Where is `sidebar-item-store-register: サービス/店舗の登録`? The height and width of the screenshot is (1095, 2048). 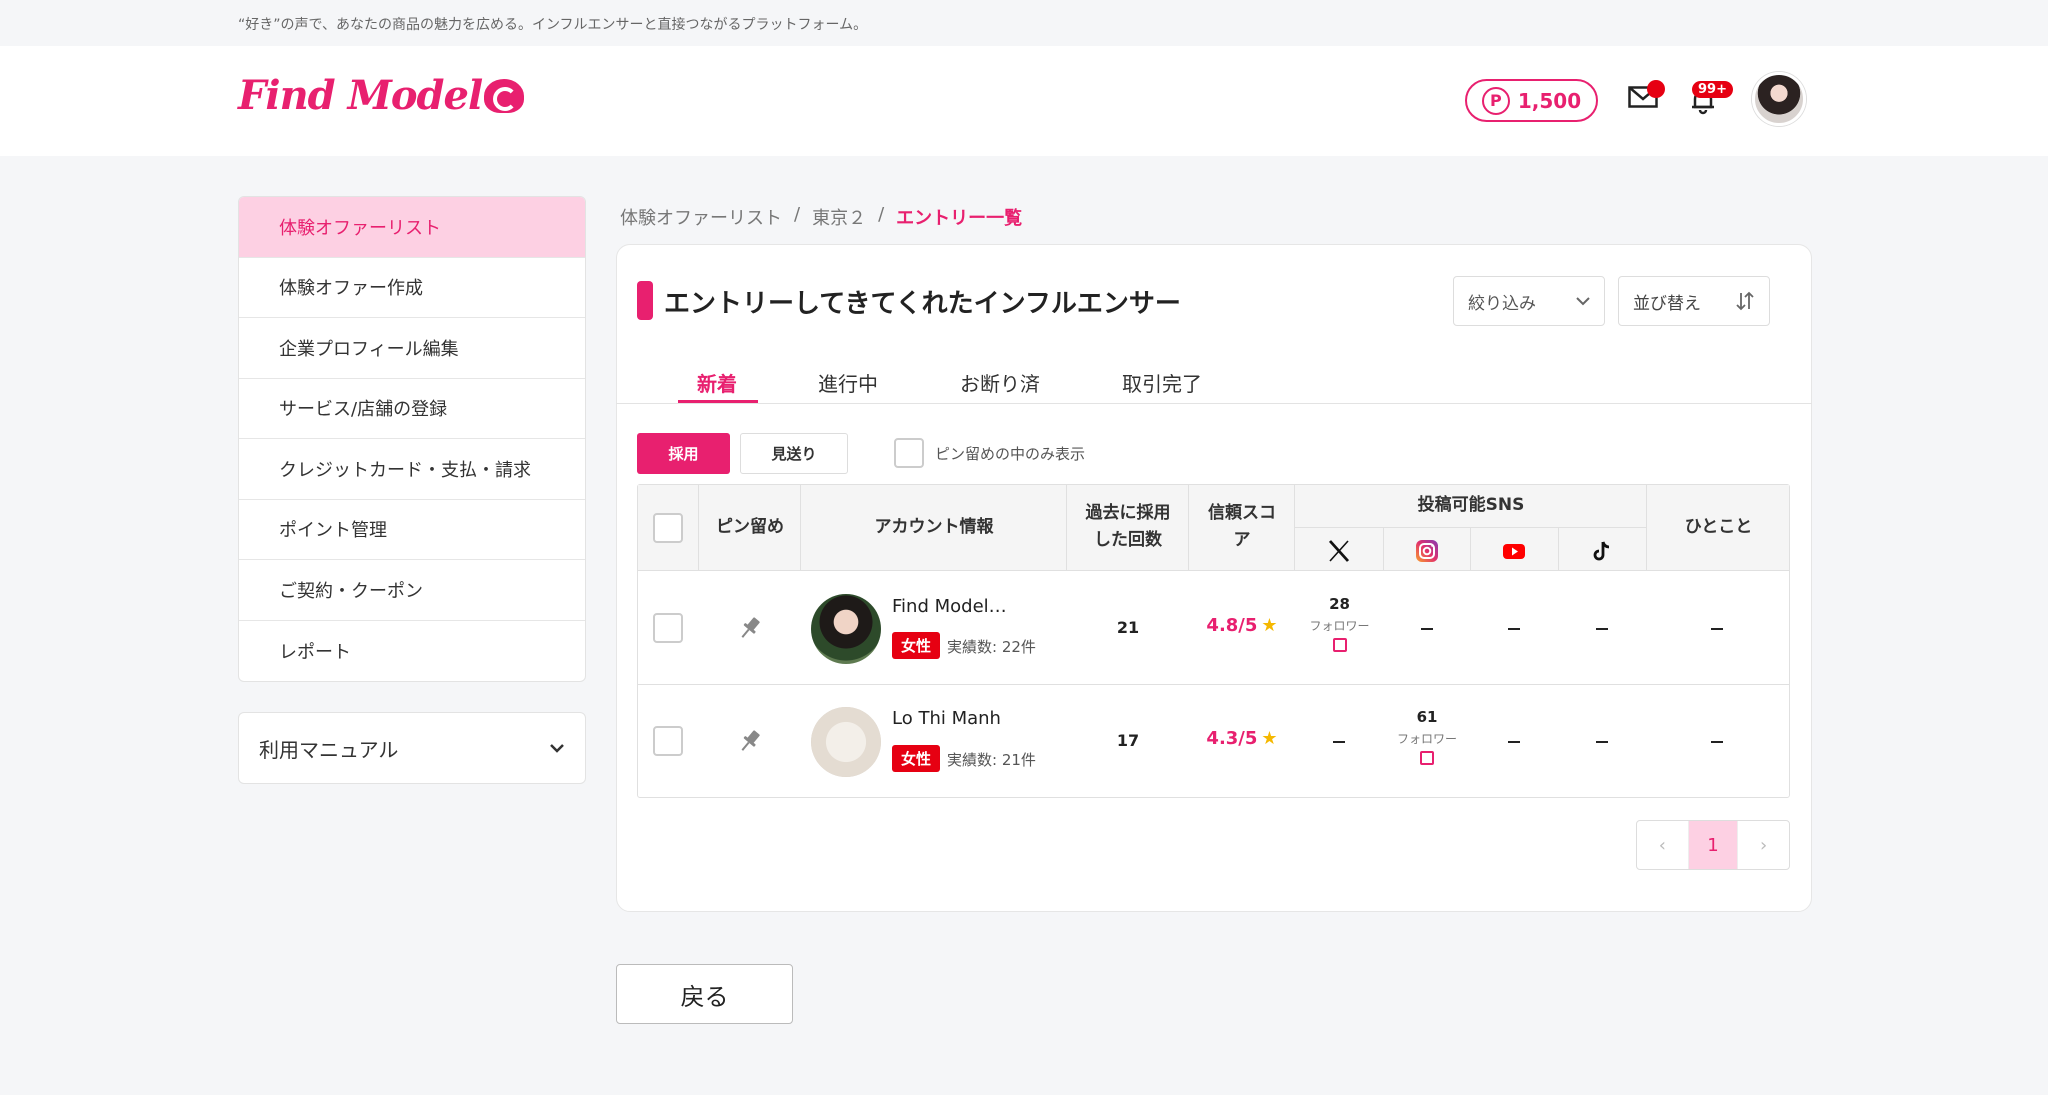
sidebar-item-store-register: サービス/店舗の登録 is located at coordinates (412, 409).